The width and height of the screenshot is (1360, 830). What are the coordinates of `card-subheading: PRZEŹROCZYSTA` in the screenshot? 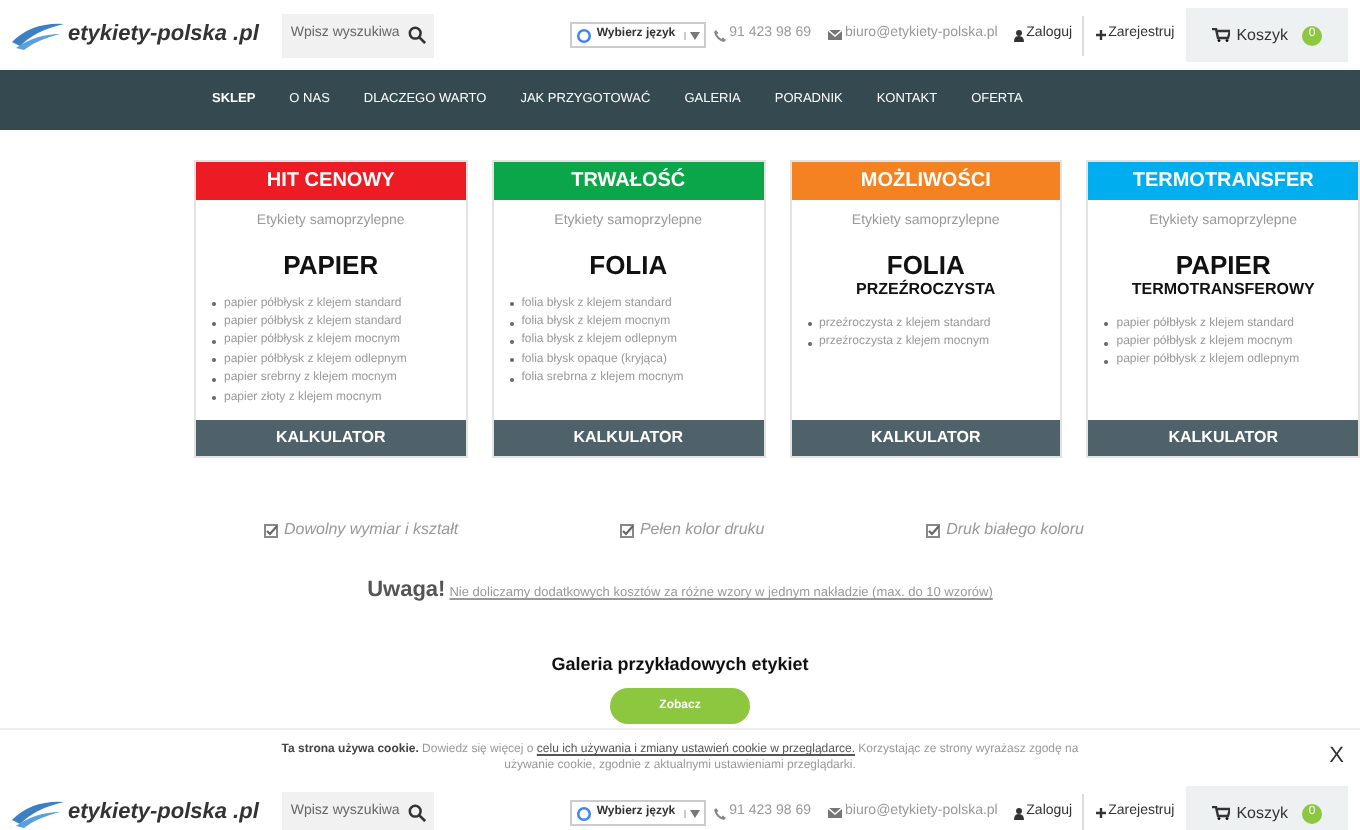 It's located at (926, 289).